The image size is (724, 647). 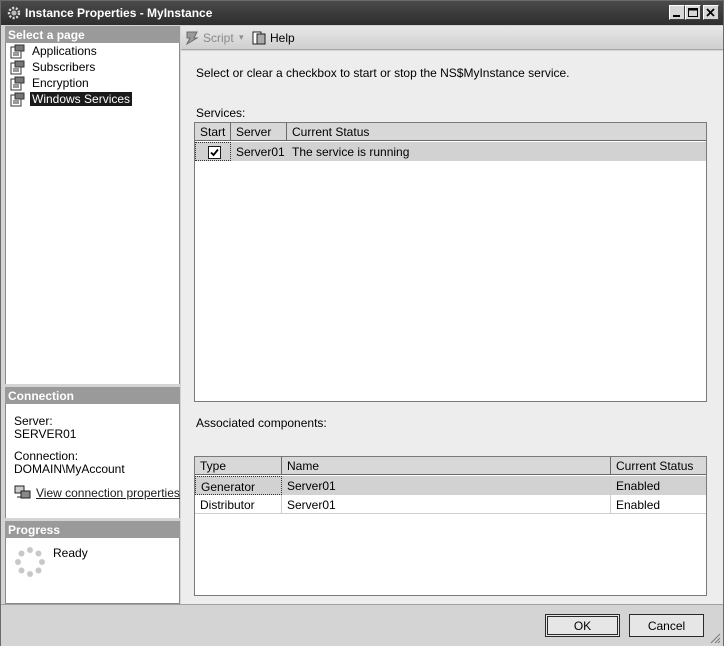 What do you see at coordinates (261, 423) in the screenshot?
I see `components-label: Associated components:` at bounding box center [261, 423].